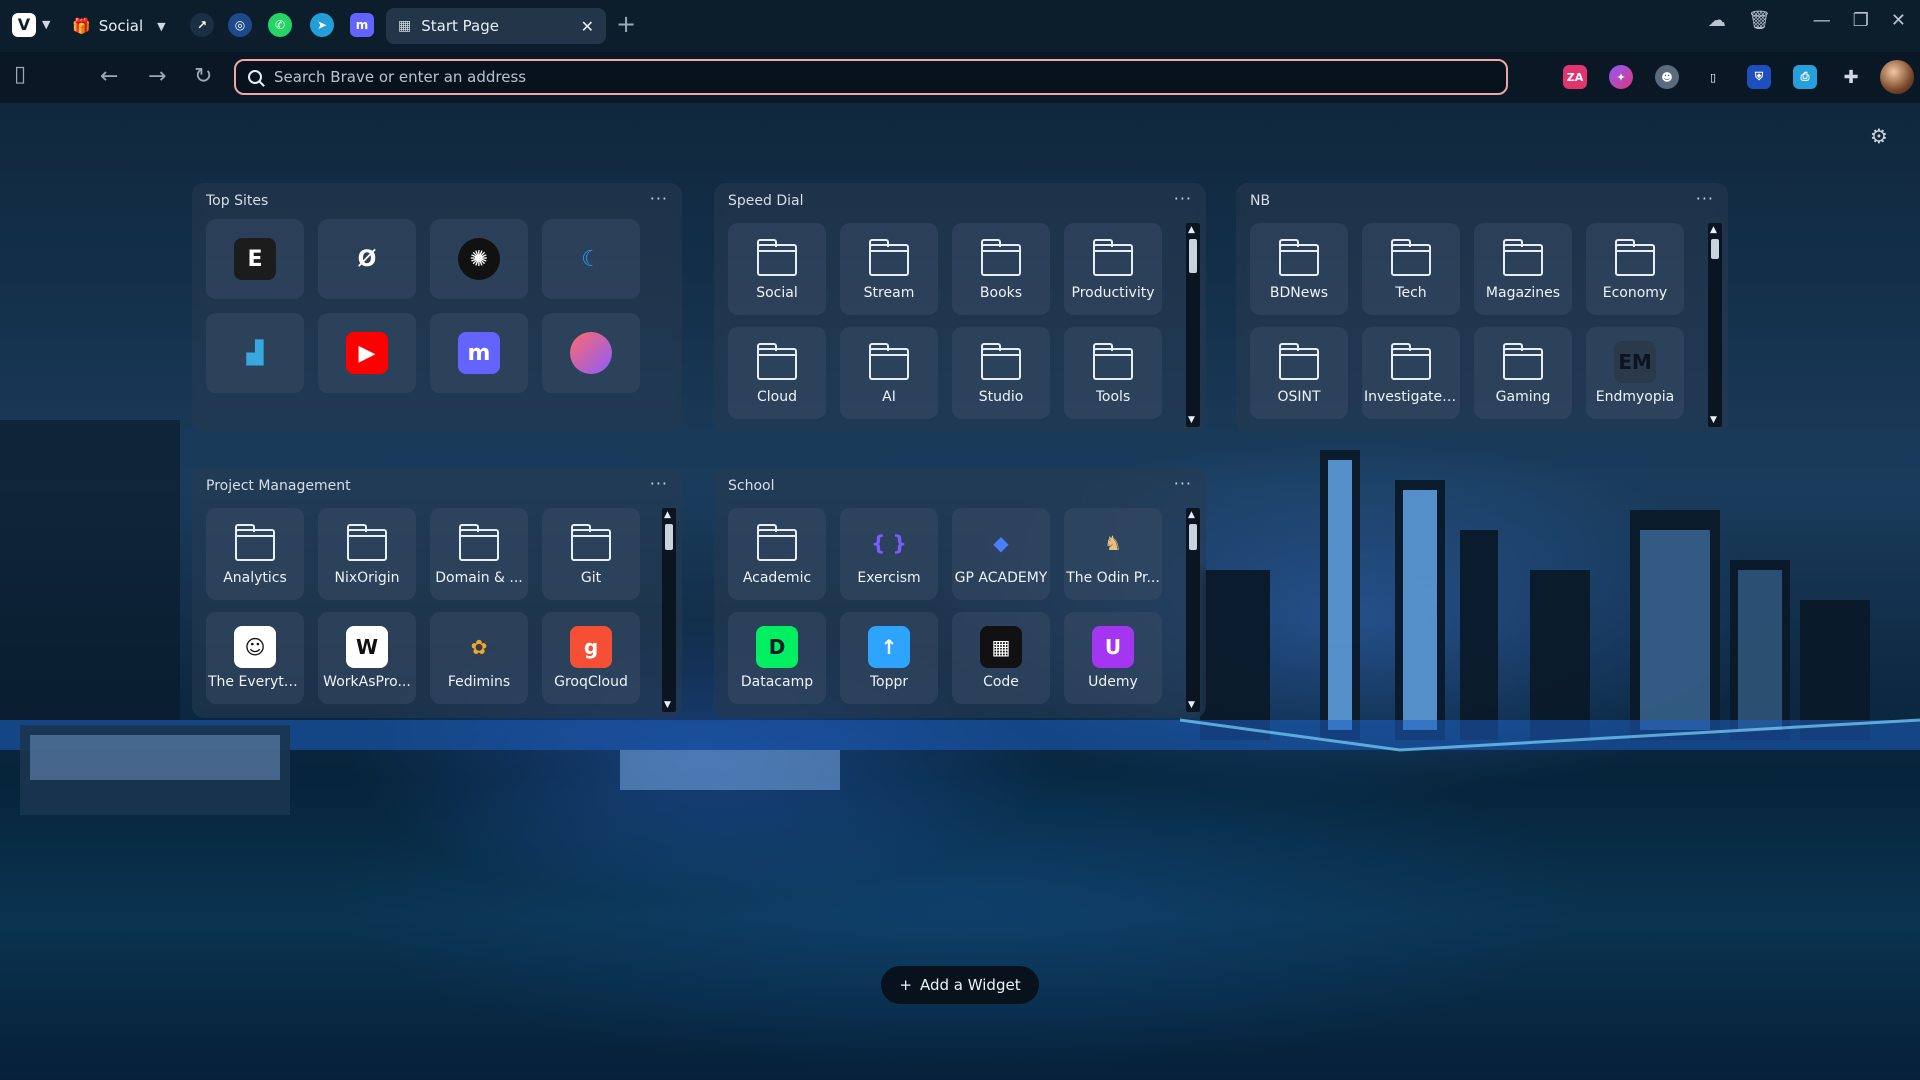 This screenshot has height=1080, width=1920. What do you see at coordinates (255, 353) in the screenshot?
I see `top-site-tile: ▟` at bounding box center [255, 353].